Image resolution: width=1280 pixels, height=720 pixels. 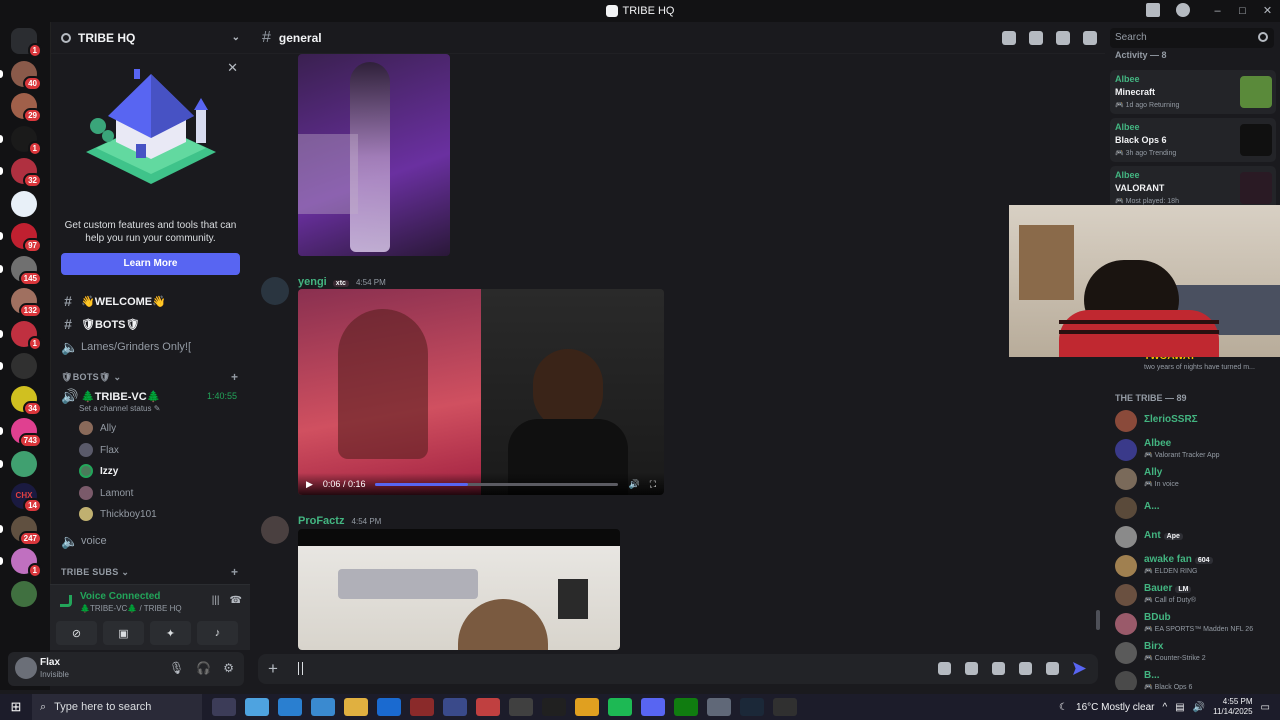 What do you see at coordinates (131, 608) in the screenshot?
I see `voice-location: 🌲TRIBE-VC🌲 / TRIBE HQ` at bounding box center [131, 608].